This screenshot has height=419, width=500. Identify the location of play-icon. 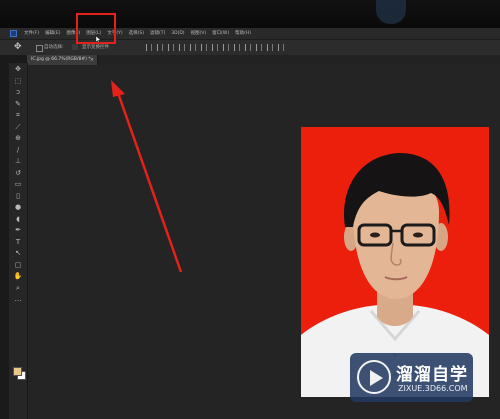
(376, 378).